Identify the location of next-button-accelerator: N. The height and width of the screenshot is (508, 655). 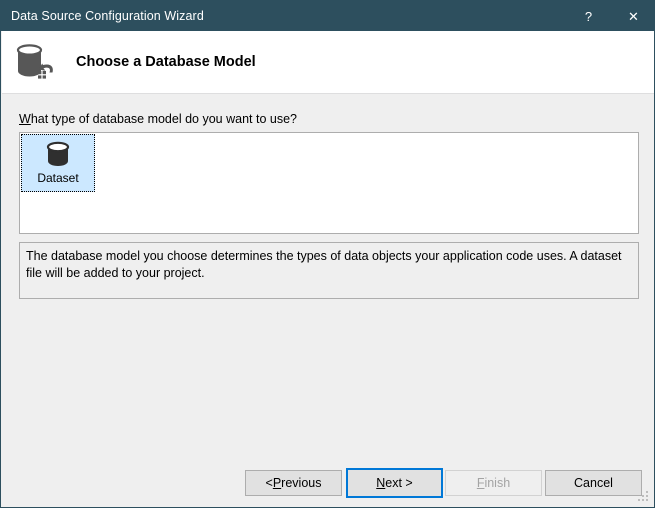
(381, 483).